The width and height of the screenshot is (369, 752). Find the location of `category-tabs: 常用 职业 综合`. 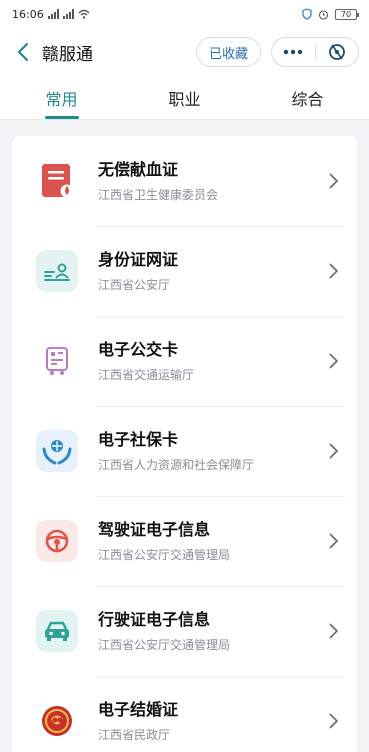

category-tabs: 常用 职业 综合 is located at coordinates (184, 98).